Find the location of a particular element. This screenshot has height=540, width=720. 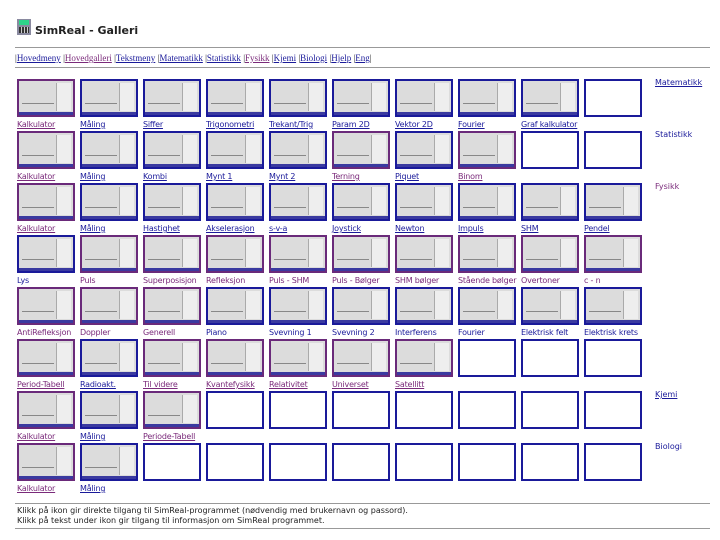

program-info-link: Siffer is located at coordinates (172, 124).